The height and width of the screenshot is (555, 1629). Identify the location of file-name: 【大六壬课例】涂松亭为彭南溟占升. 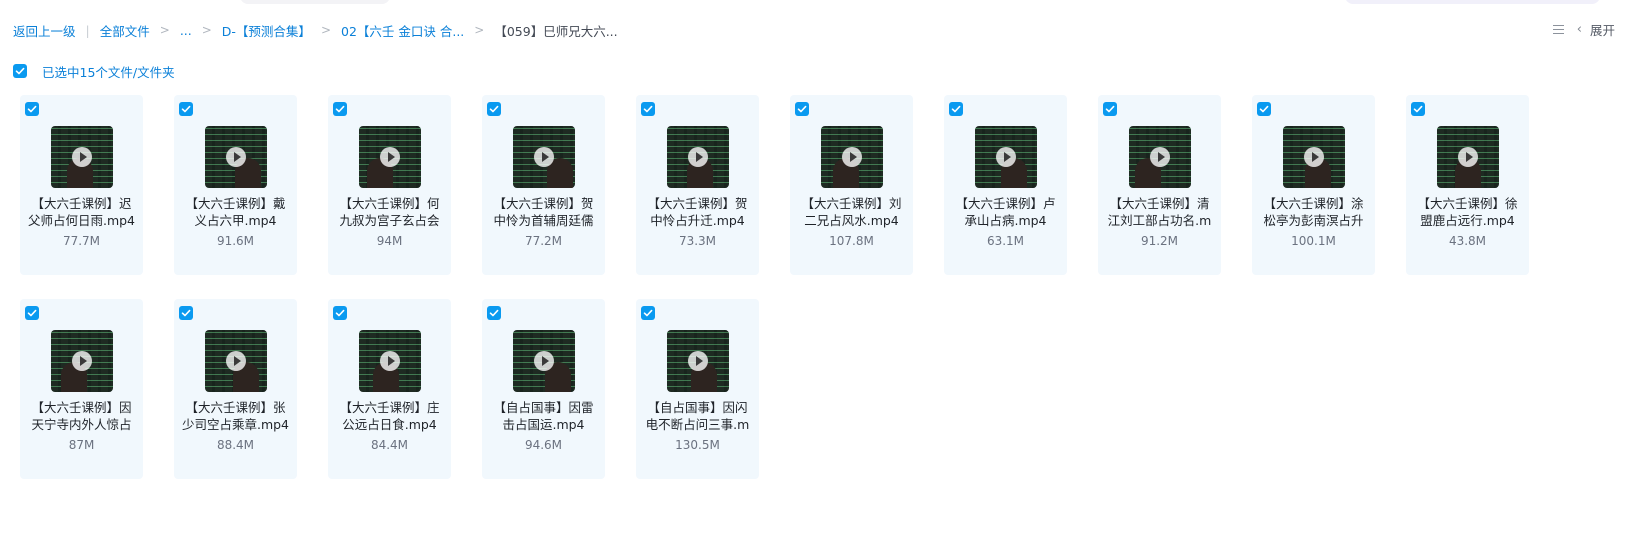
(1313, 212).